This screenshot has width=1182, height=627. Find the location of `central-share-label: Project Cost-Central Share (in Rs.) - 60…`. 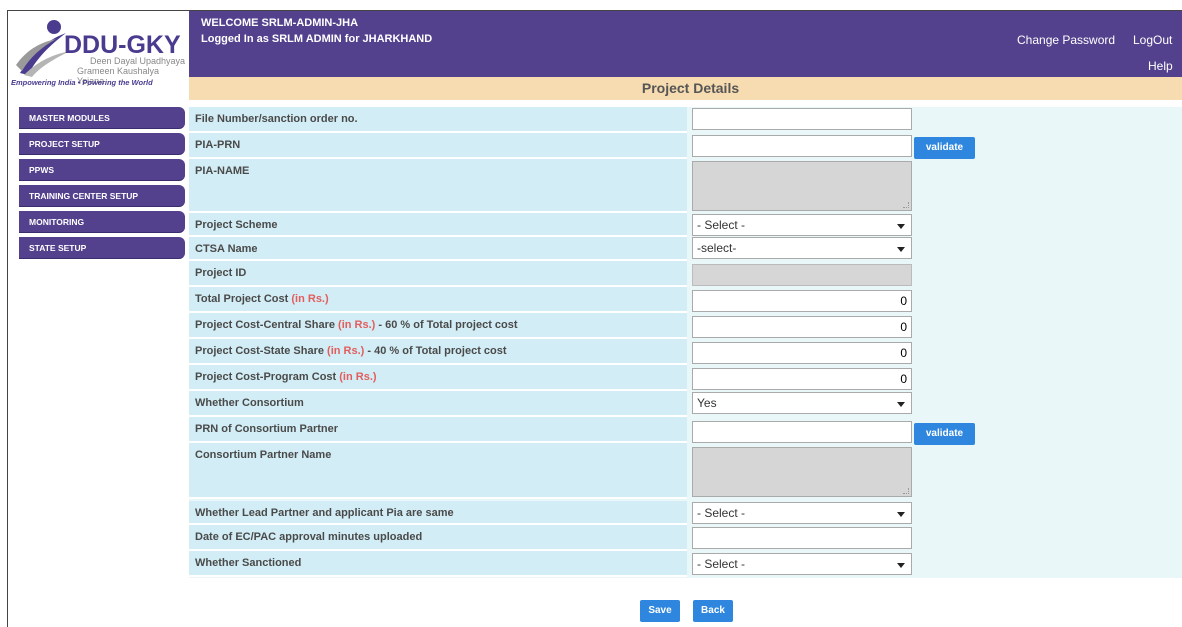

central-share-label: Project Cost-Central Share (in Rs.) - 60… is located at coordinates (356, 325).